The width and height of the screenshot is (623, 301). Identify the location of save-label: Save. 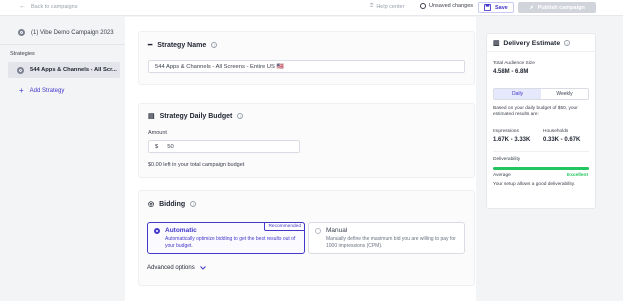
(501, 7).